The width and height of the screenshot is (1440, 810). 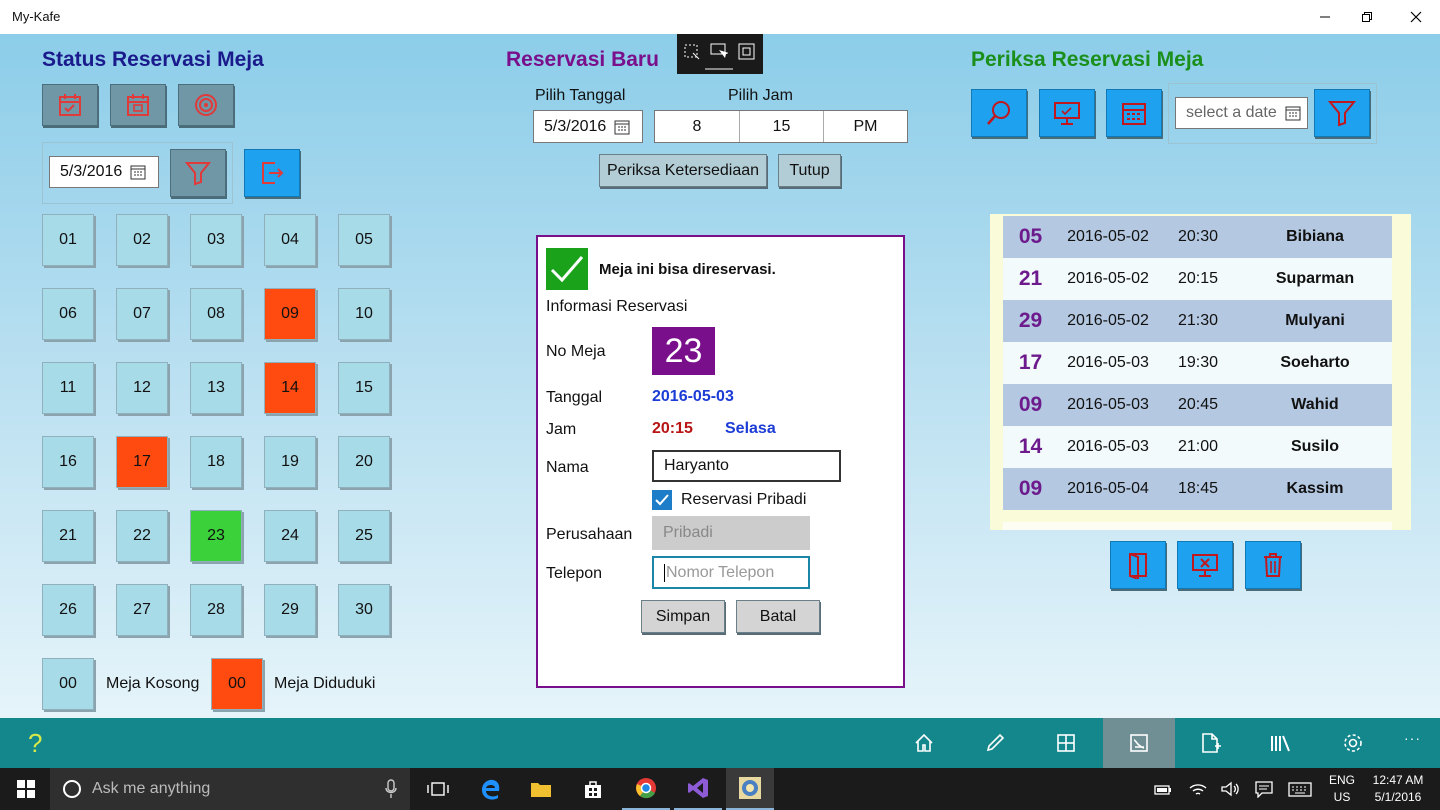 What do you see at coordinates (1342, 789) in the screenshot?
I see `language-indicator: ENG US` at bounding box center [1342, 789].